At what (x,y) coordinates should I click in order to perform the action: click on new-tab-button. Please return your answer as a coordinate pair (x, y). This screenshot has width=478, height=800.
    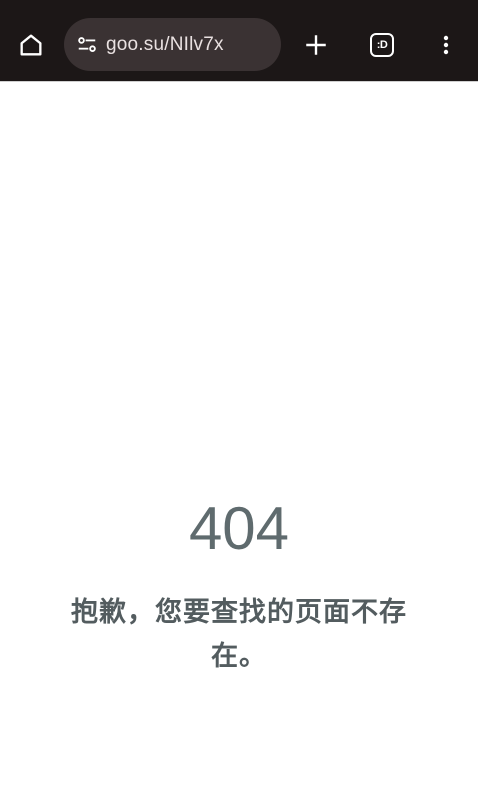
    Looking at the image, I should click on (316, 45).